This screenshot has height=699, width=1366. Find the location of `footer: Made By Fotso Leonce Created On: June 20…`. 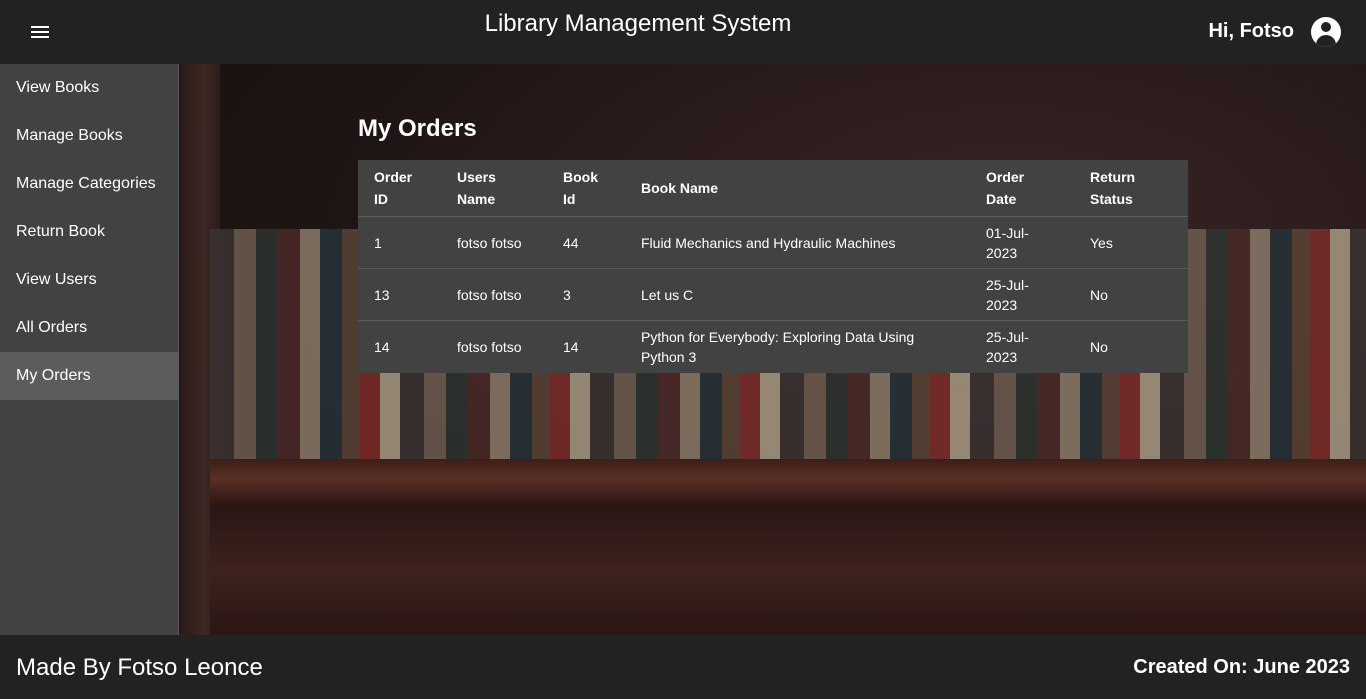

footer: Made By Fotso Leonce Created On: June 20… is located at coordinates (683, 667).